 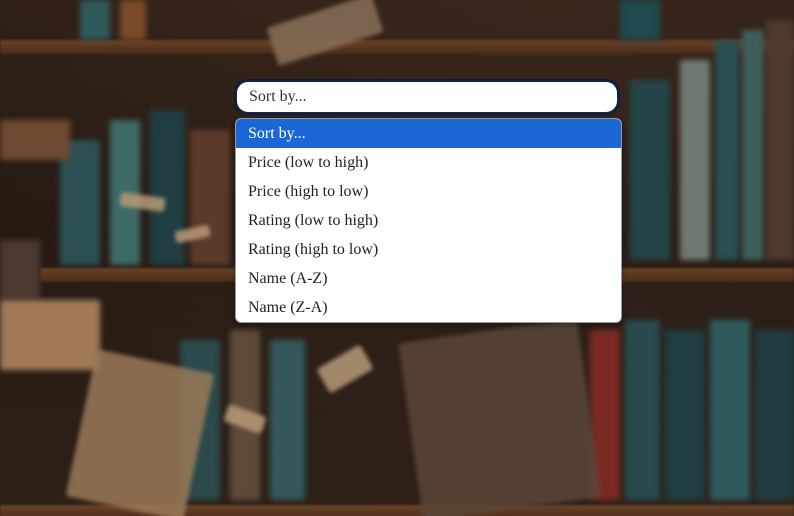 I want to click on sort-option-name-z-a: Name (Z-A), so click(x=428, y=307).